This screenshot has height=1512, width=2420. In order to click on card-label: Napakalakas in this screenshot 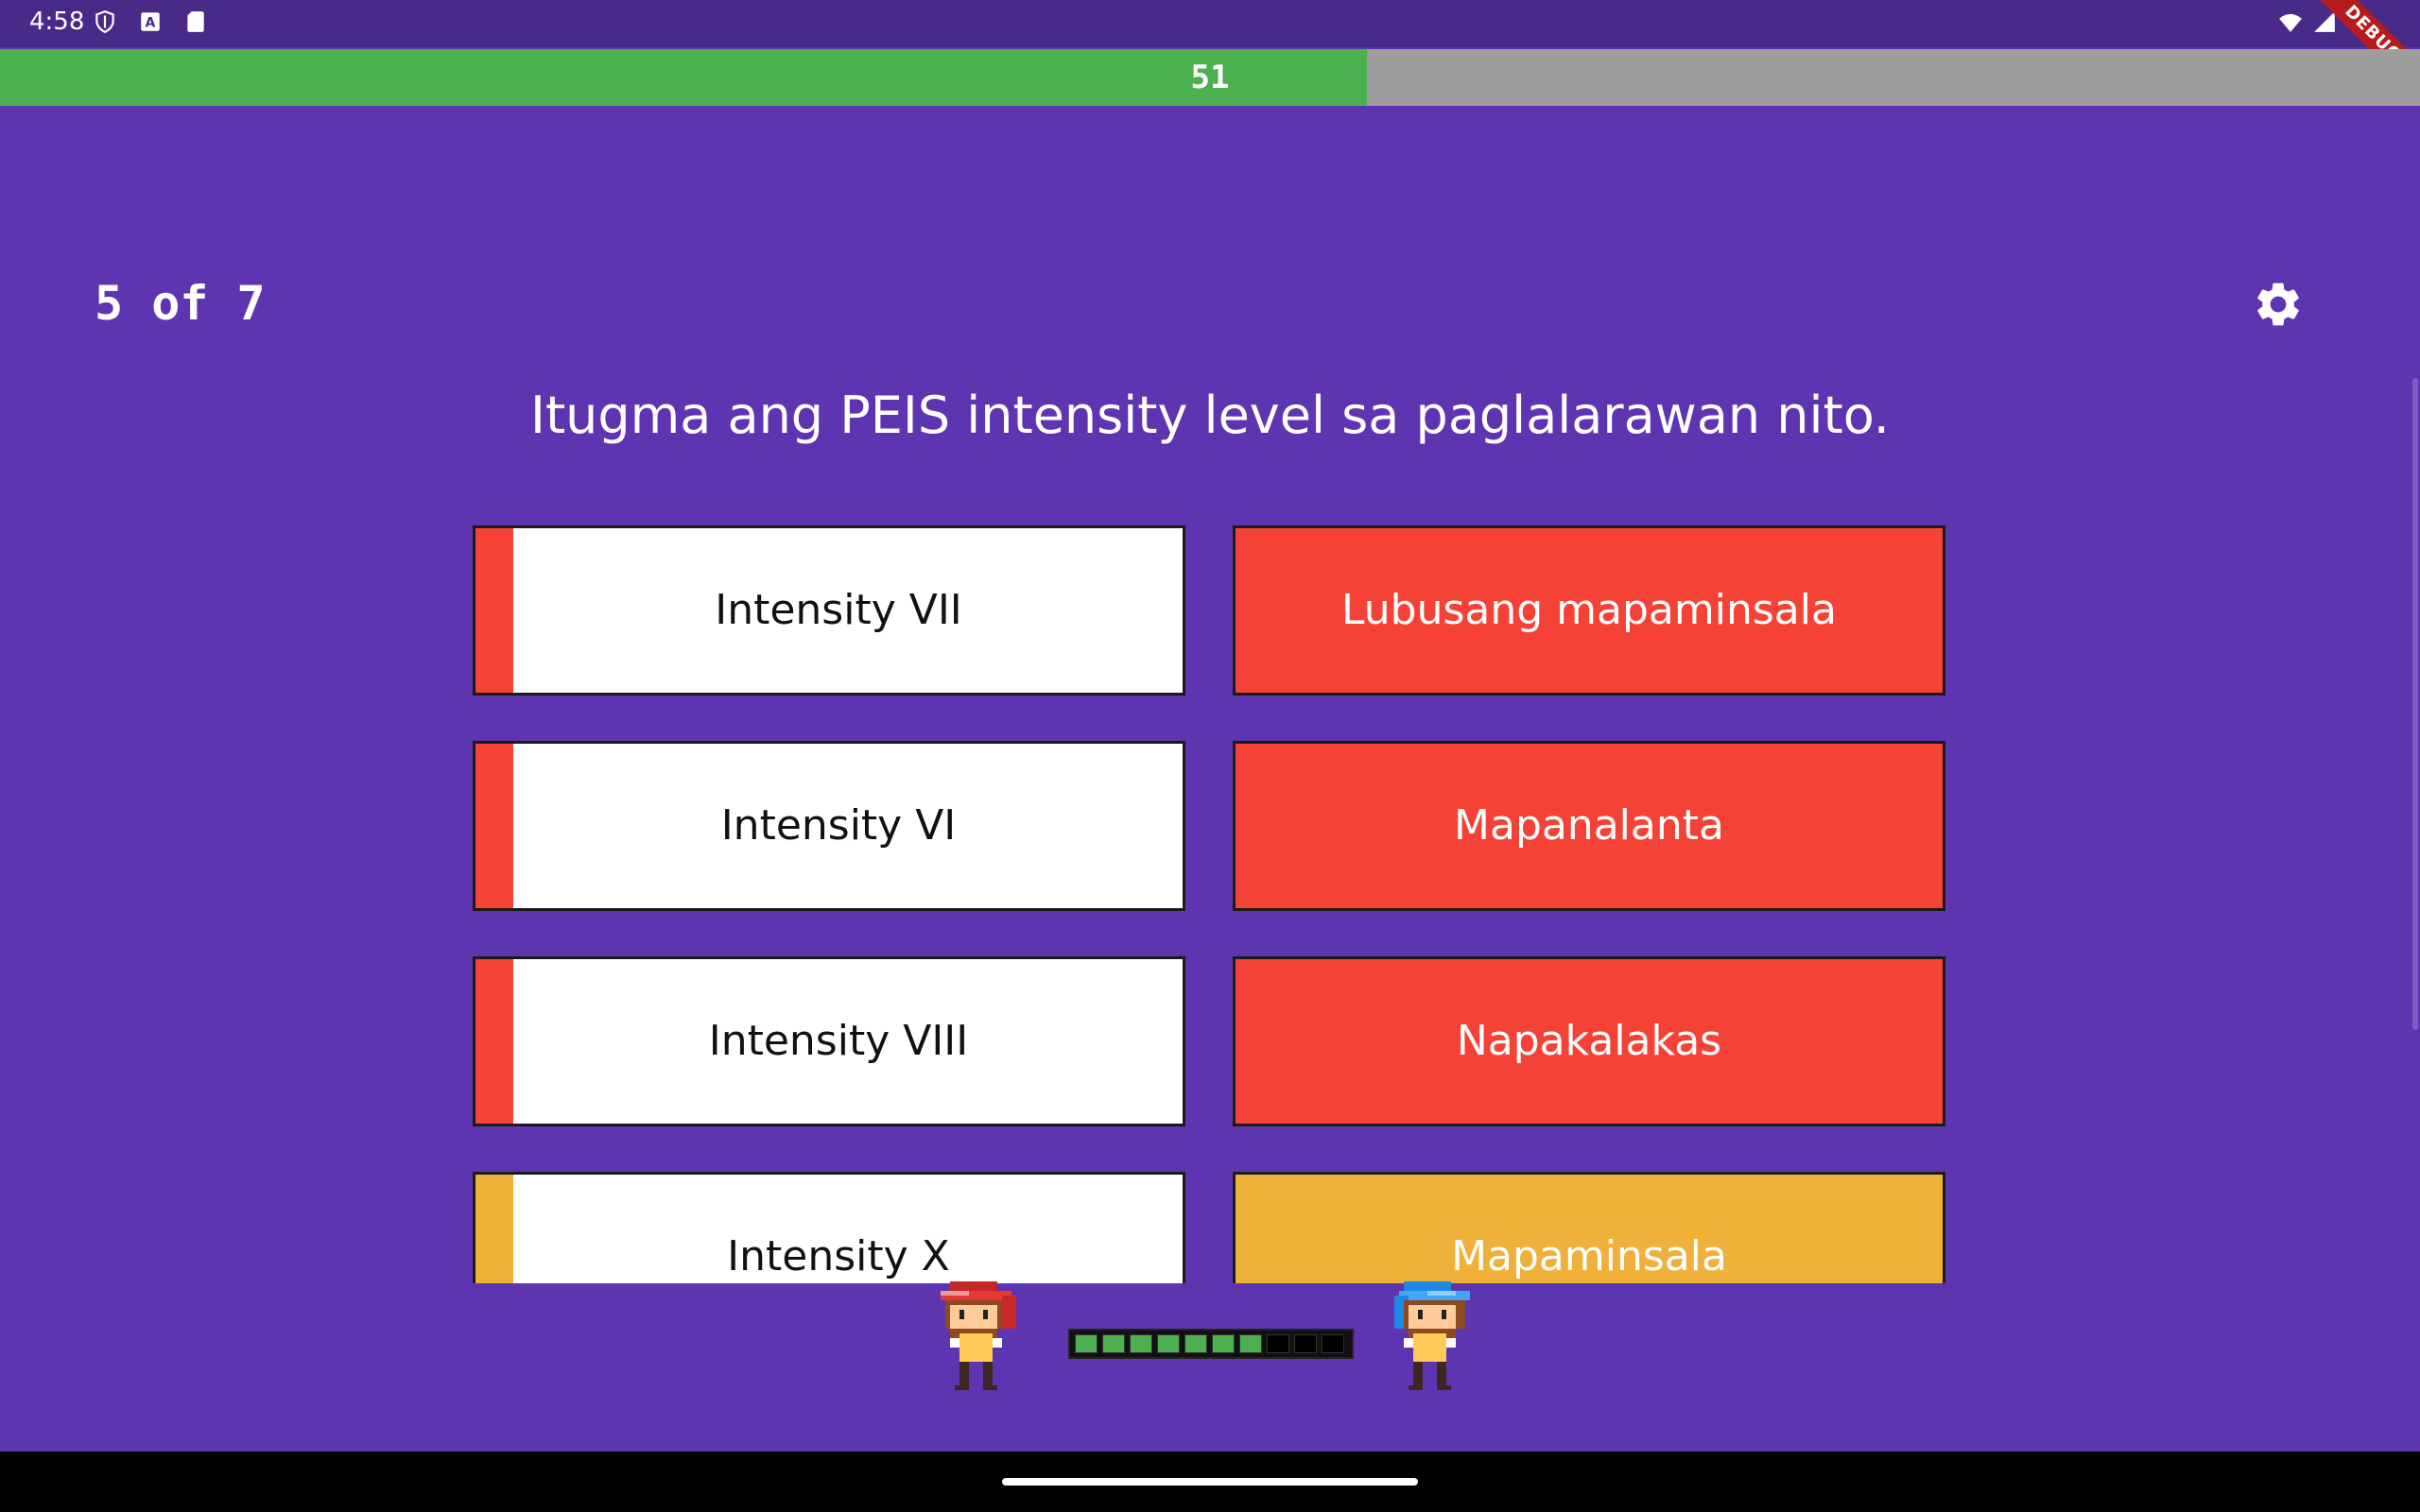, I will do `click(1589, 1041)`.